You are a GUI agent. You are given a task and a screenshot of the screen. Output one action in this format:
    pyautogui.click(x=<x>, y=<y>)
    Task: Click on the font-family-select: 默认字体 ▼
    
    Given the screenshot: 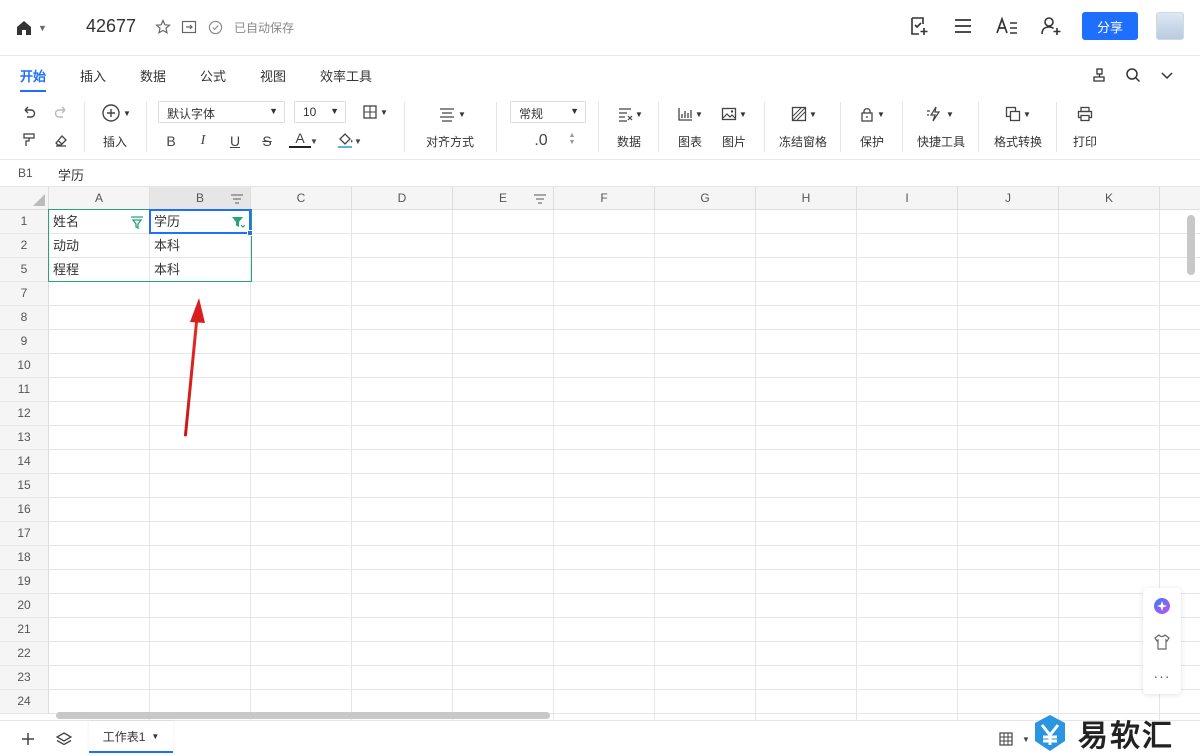 What is the action you would take?
    pyautogui.click(x=221, y=112)
    